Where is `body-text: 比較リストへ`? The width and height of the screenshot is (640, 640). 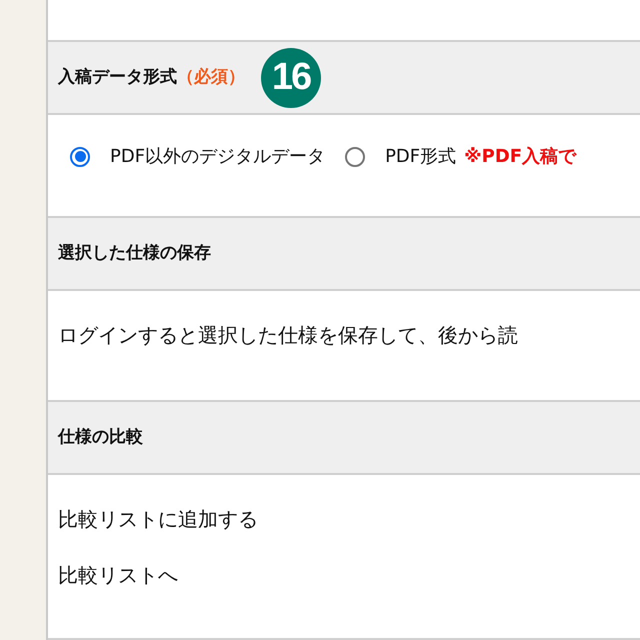
body-text: 比較リストへ is located at coordinates (118, 575).